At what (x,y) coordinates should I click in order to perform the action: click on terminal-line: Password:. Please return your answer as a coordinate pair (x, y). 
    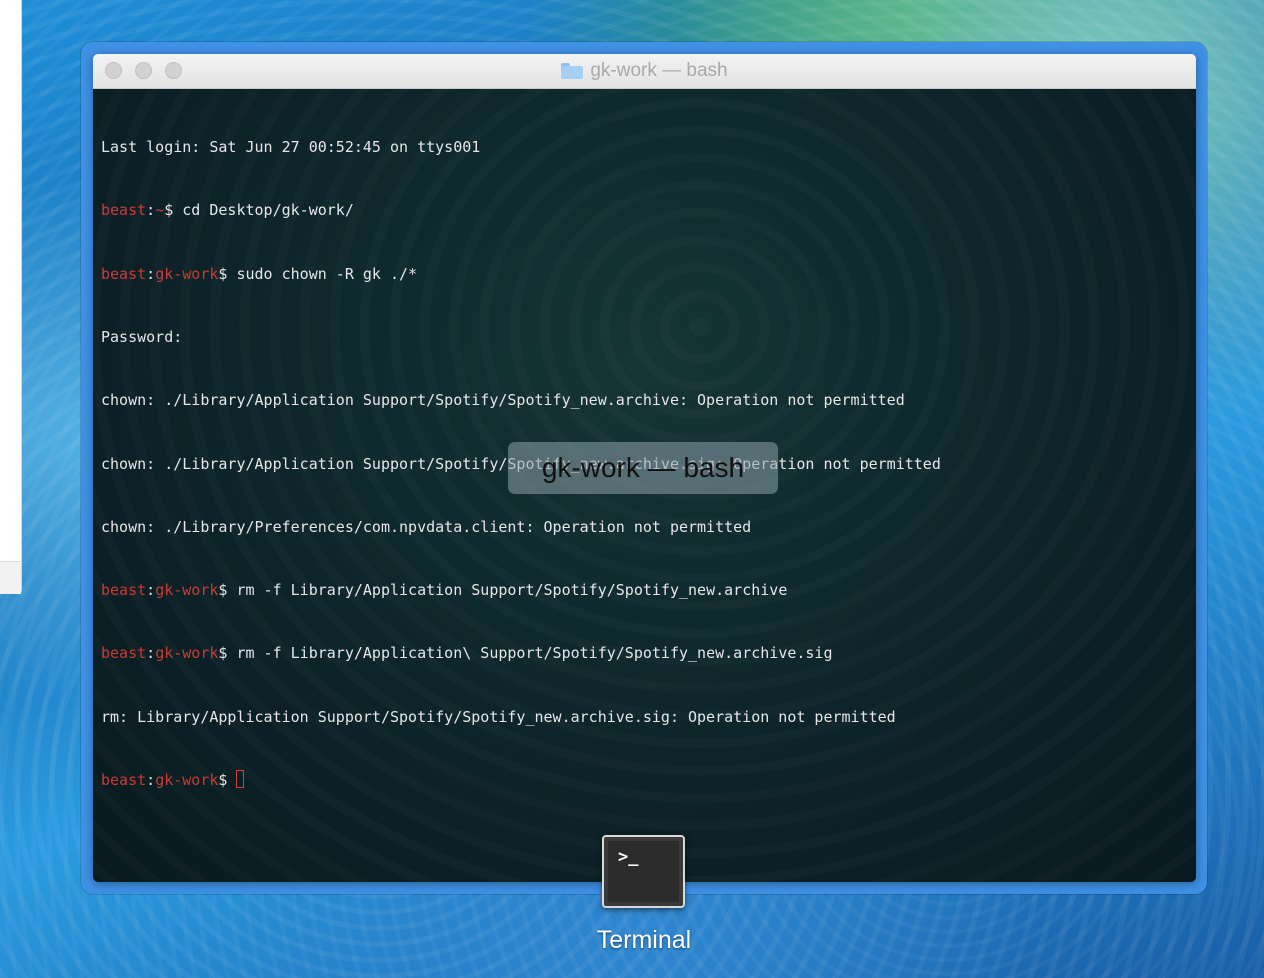
    Looking at the image, I should click on (142, 337).